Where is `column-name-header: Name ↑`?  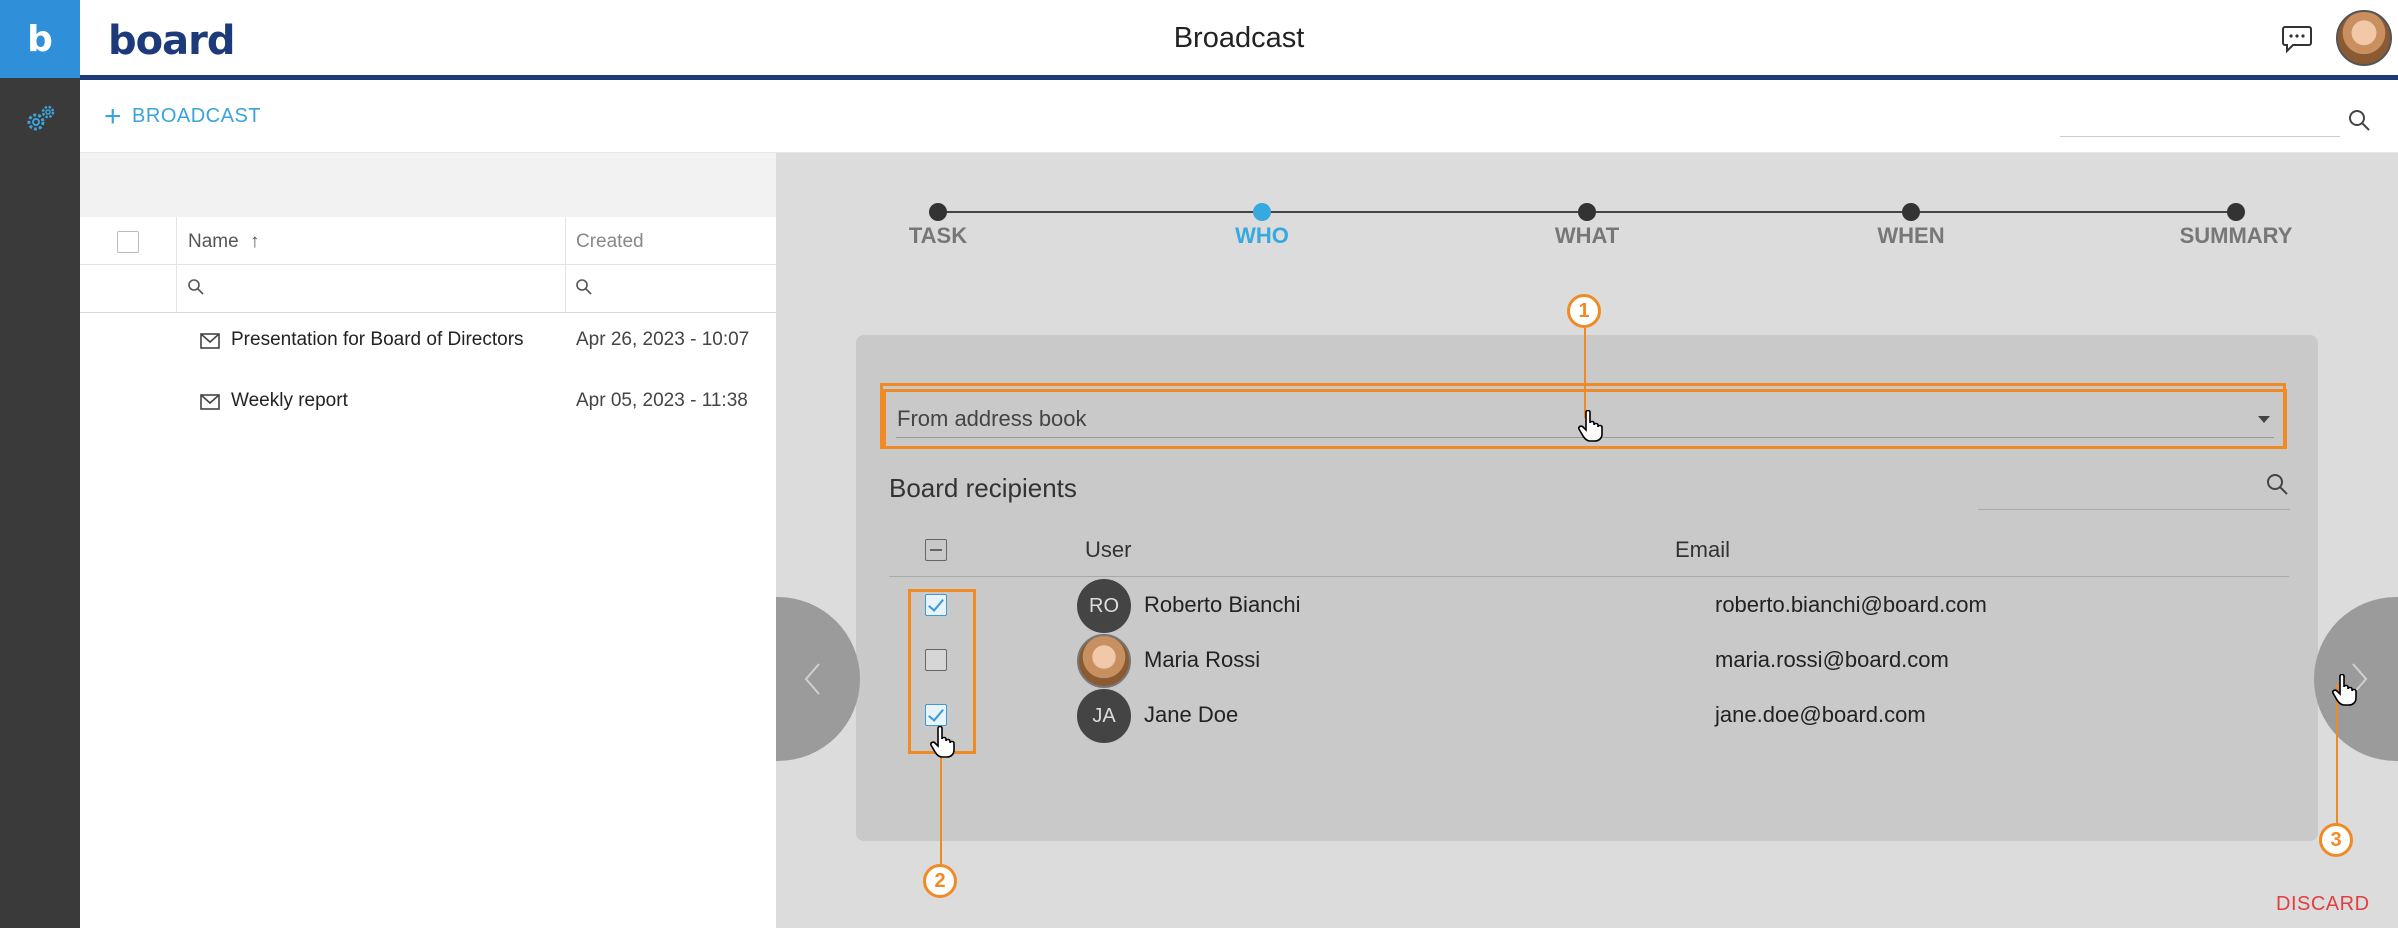 column-name-header: Name ↑ is located at coordinates (223, 242).